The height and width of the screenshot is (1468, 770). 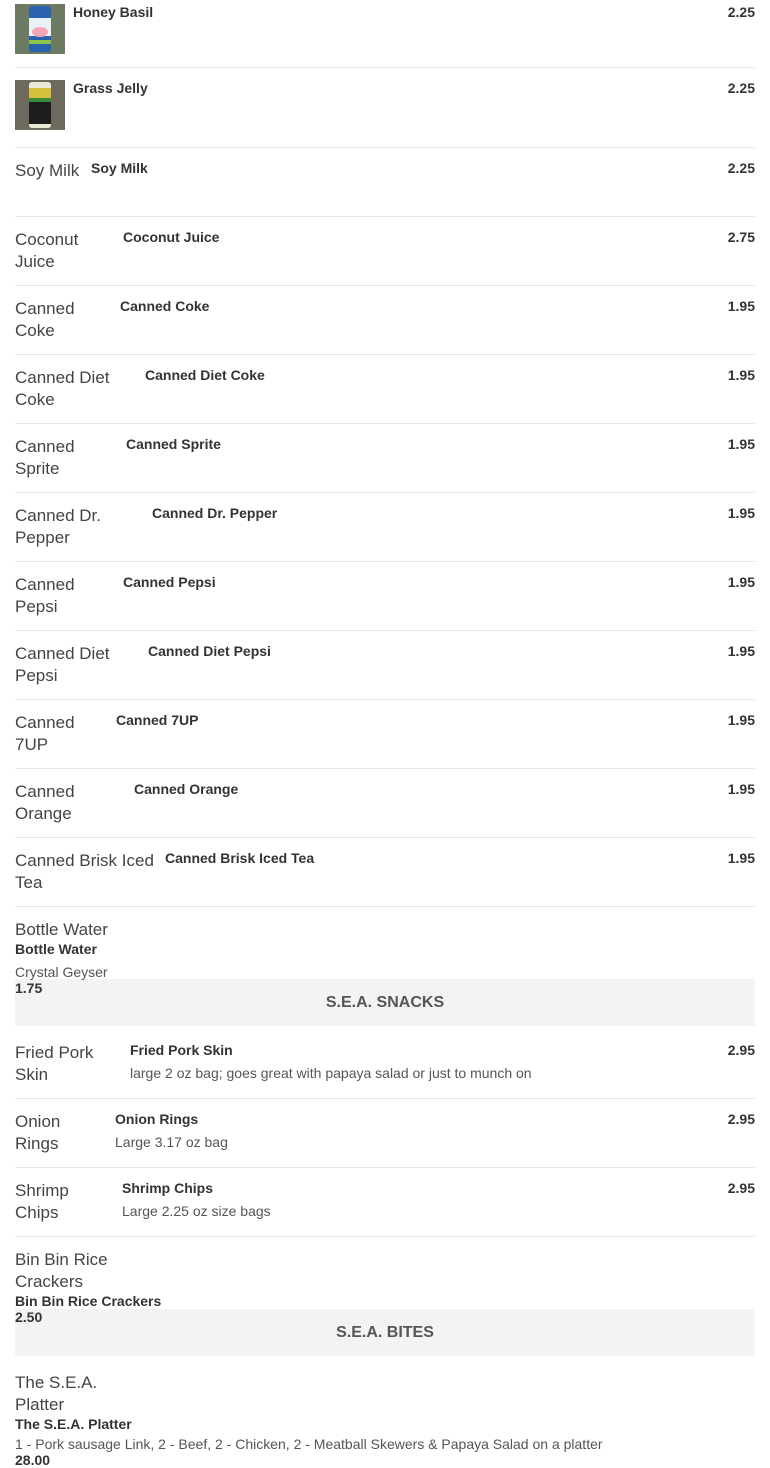 What do you see at coordinates (196, 1211) in the screenshot?
I see `item-description: Large 2.25 oz size bags` at bounding box center [196, 1211].